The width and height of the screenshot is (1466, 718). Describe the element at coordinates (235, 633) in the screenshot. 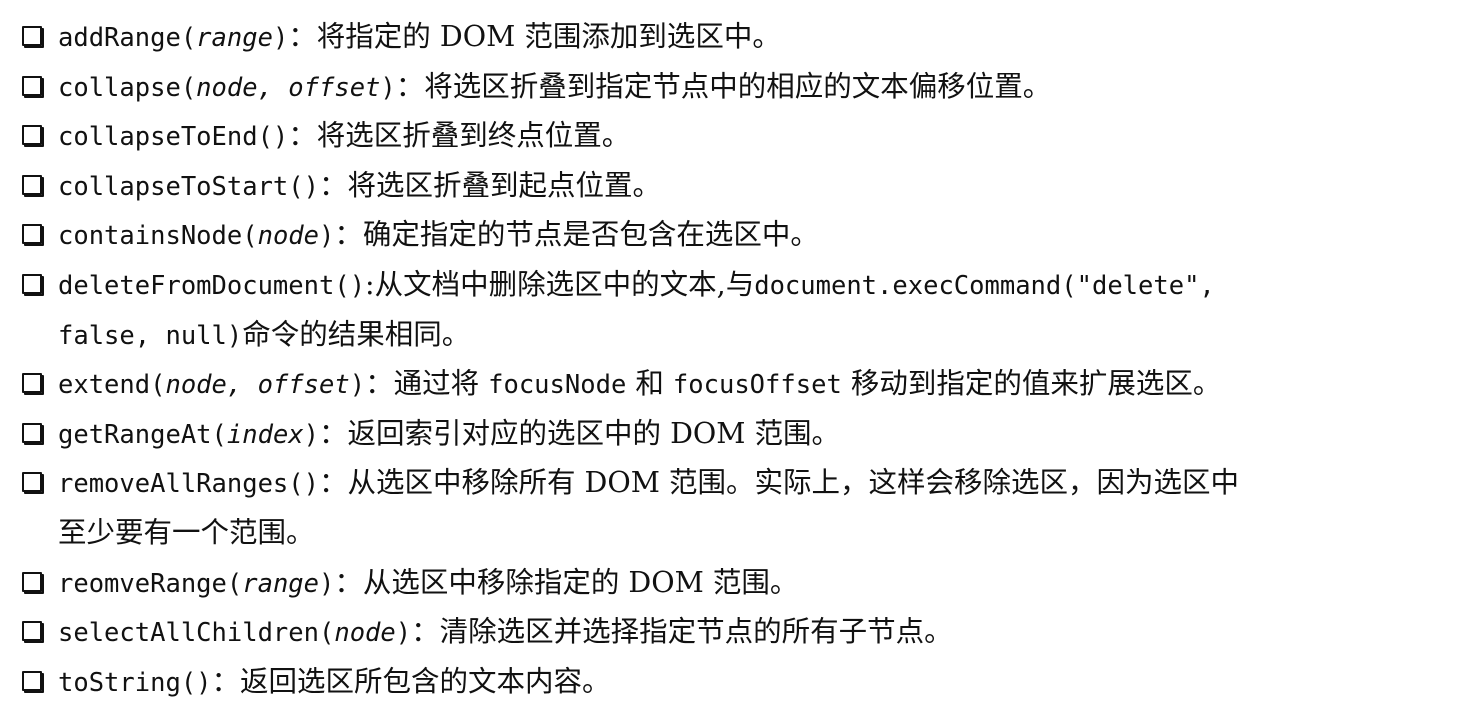

I see `method-name: selectAllChildren(node)` at that location.